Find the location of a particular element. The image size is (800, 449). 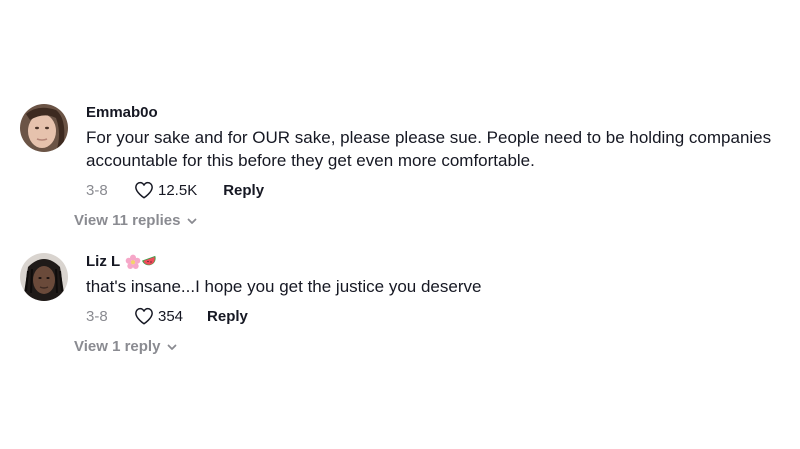

comment-meta: 3-8 12.5K Reply is located at coordinates (433, 190).